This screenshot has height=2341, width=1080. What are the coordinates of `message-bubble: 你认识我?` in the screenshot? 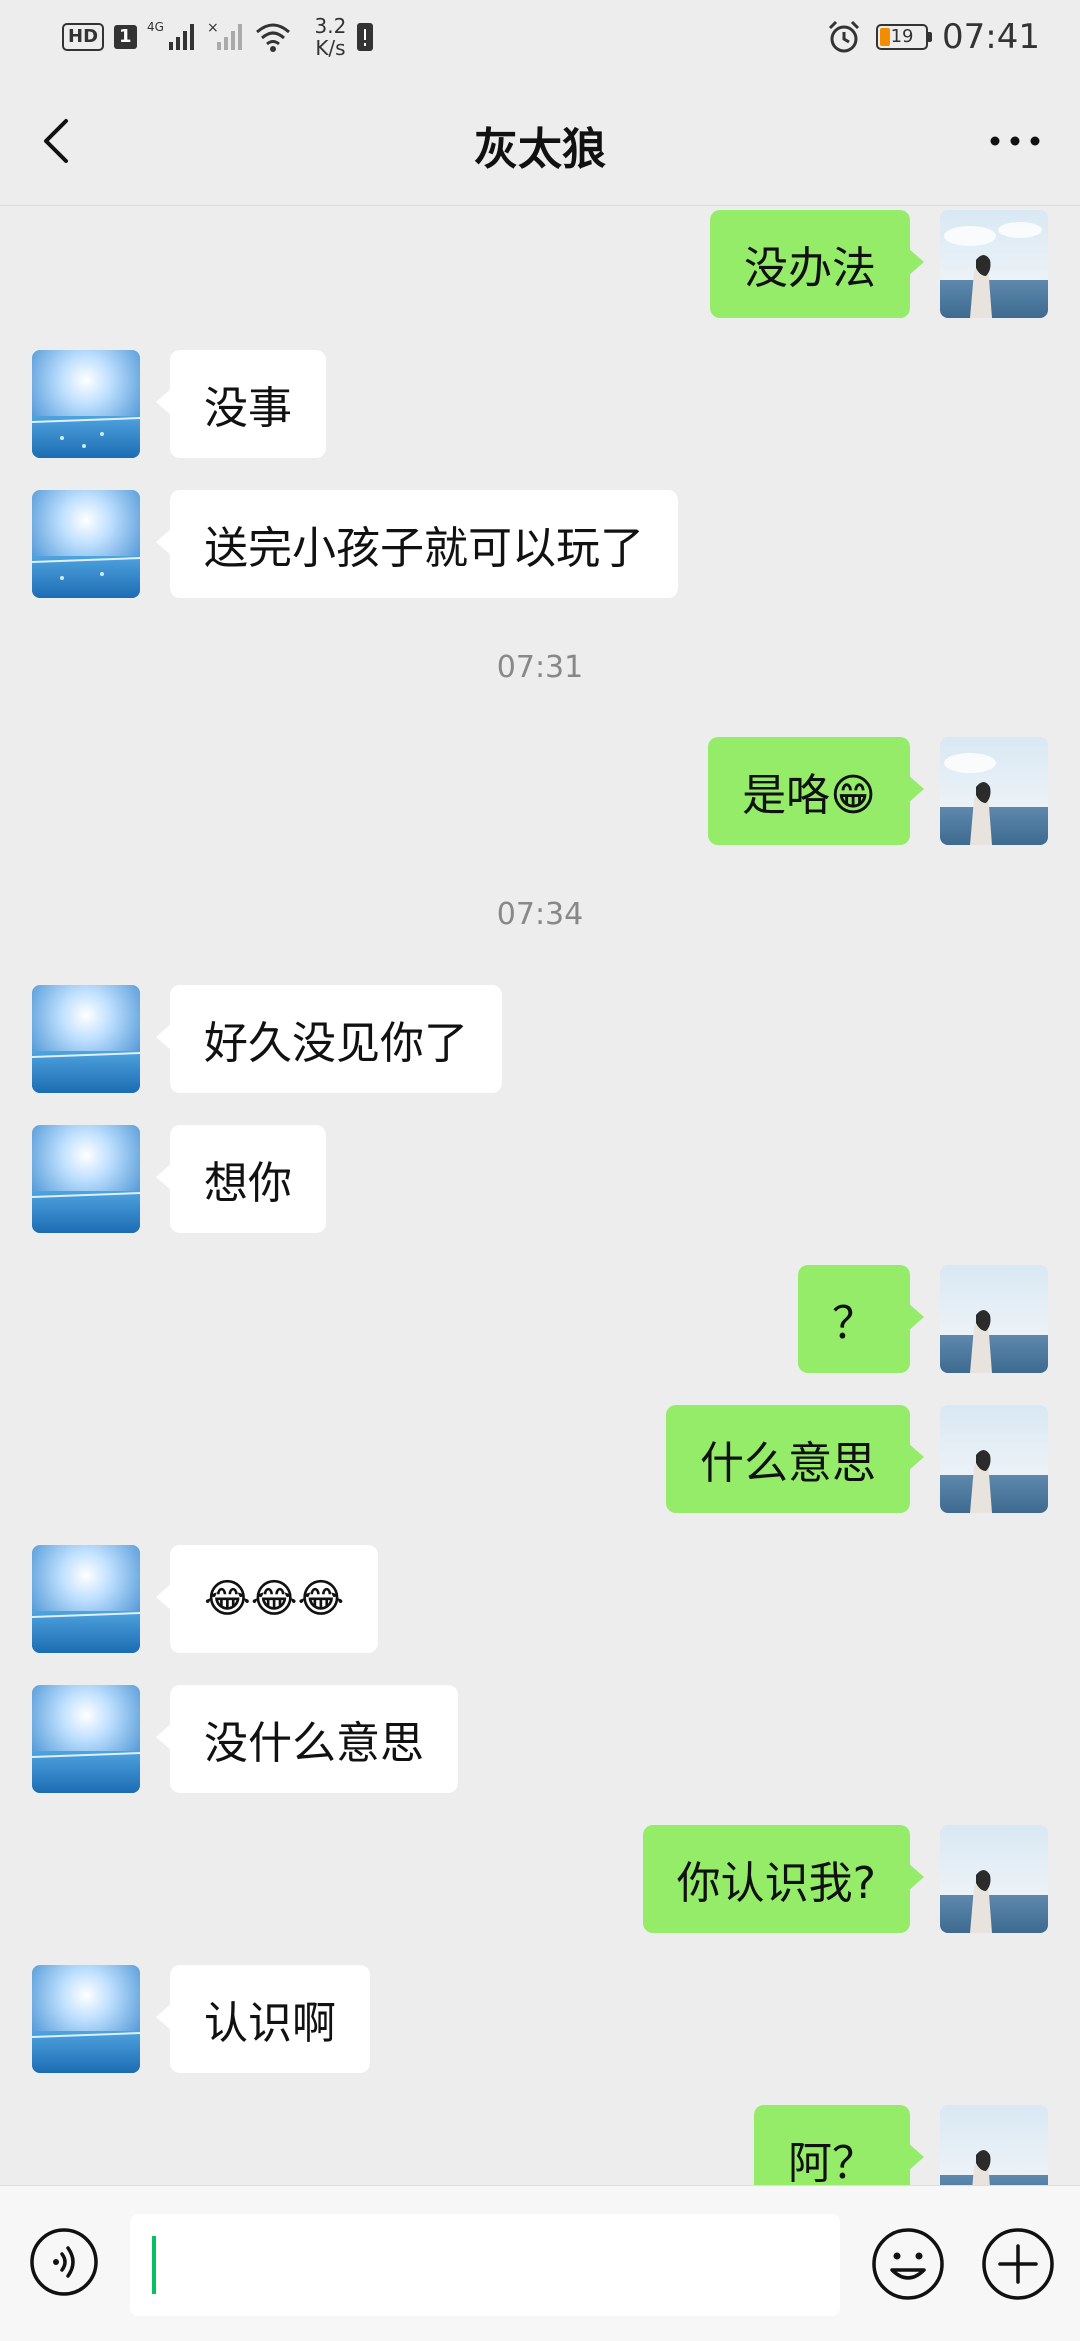 It's located at (783, 1879).